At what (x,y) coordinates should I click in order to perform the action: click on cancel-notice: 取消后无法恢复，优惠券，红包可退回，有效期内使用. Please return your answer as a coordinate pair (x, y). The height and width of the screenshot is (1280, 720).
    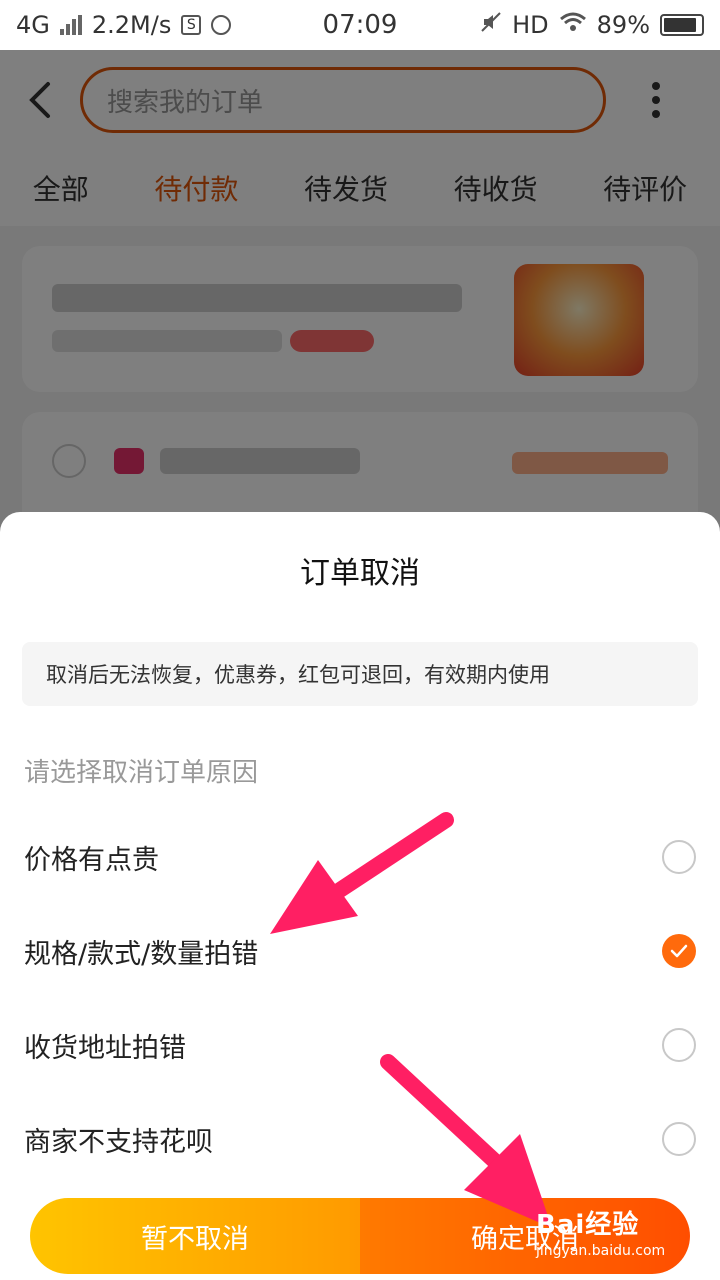
    Looking at the image, I should click on (360, 674).